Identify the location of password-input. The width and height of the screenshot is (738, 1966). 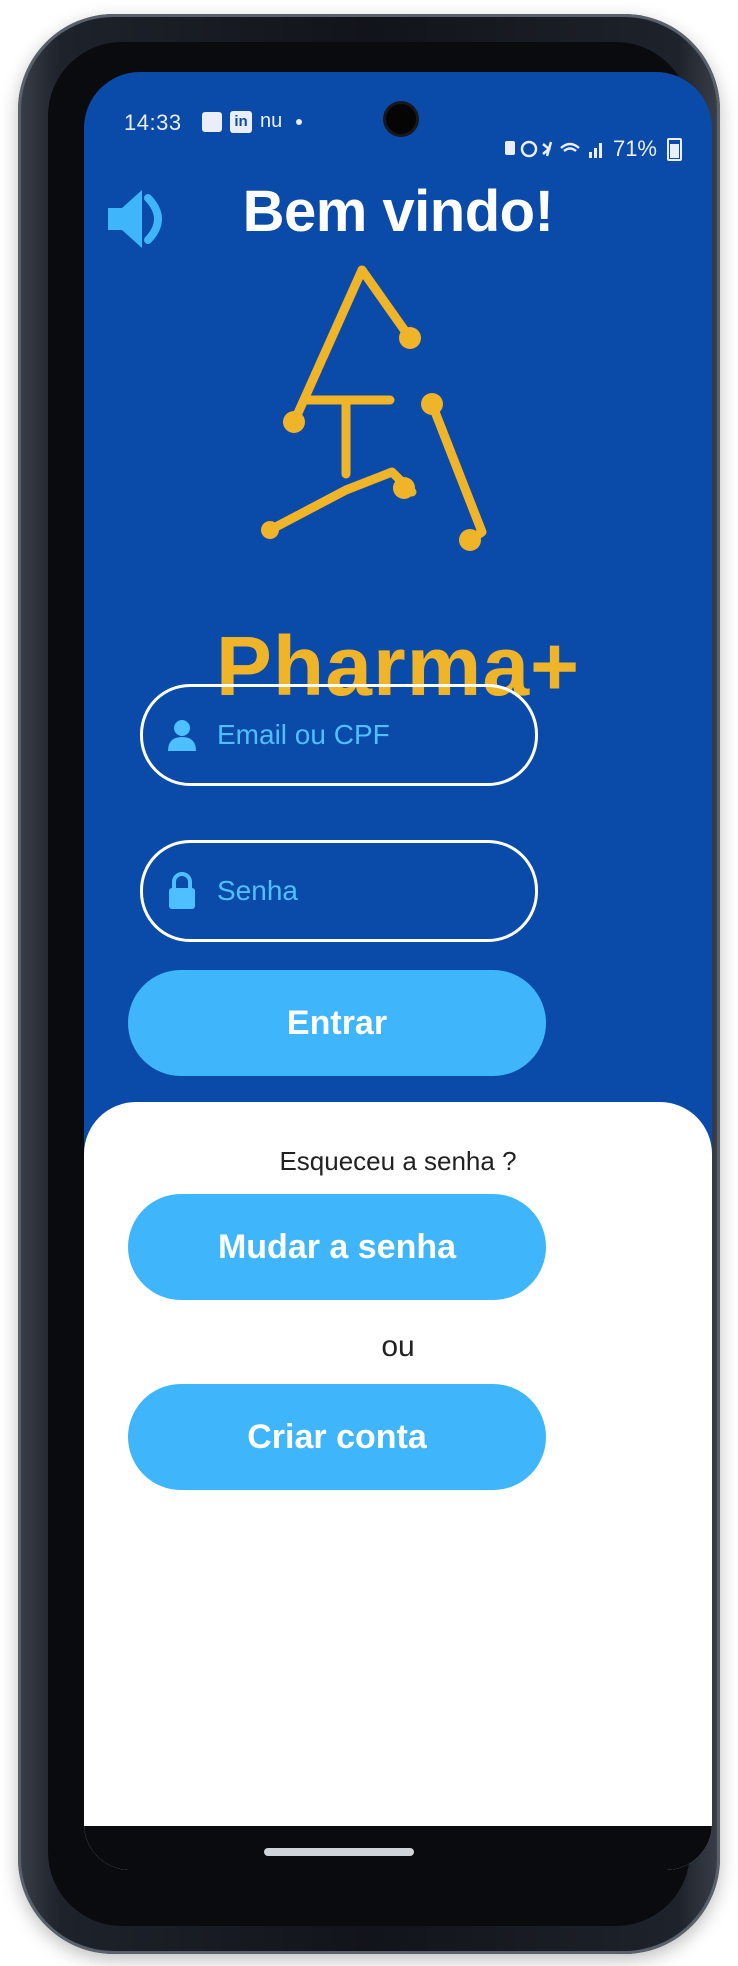
(367, 891).